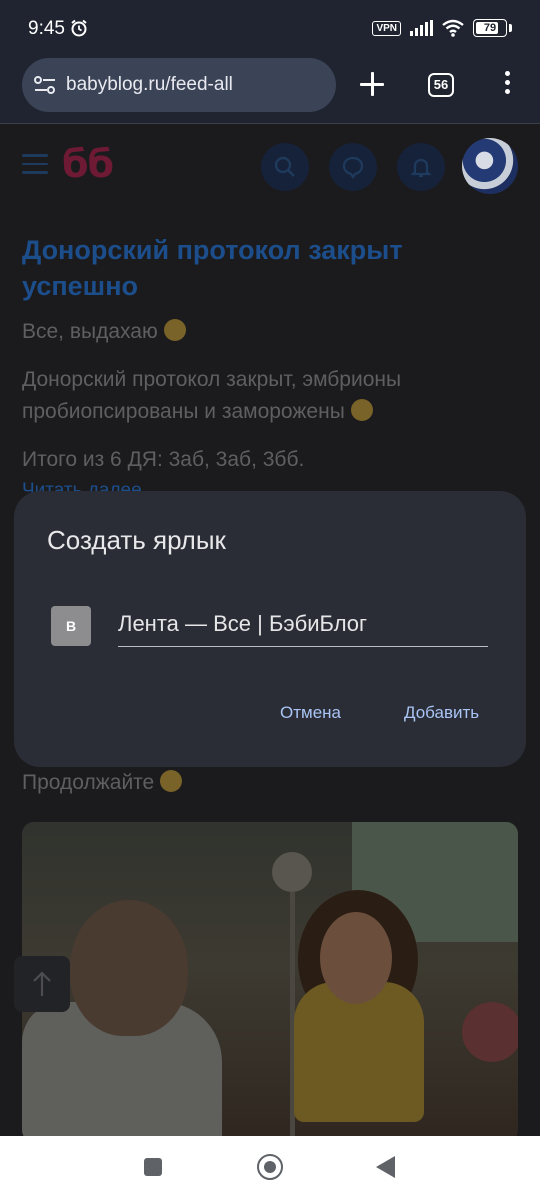 This screenshot has width=540, height=1200. Describe the element at coordinates (136, 540) in the screenshot. I see `dialog-title: Создать ярлык` at that location.